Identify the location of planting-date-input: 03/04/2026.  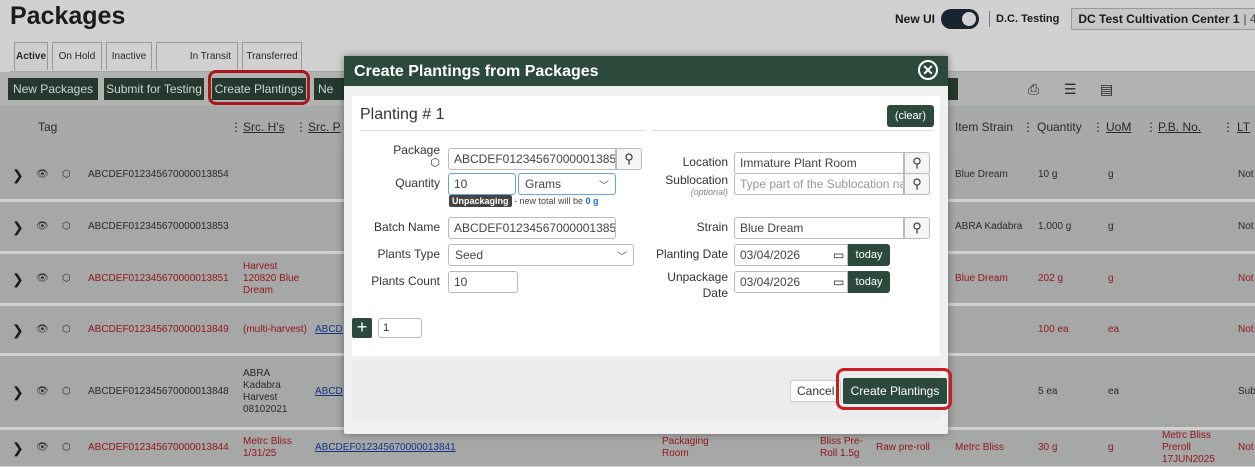
(791, 255).